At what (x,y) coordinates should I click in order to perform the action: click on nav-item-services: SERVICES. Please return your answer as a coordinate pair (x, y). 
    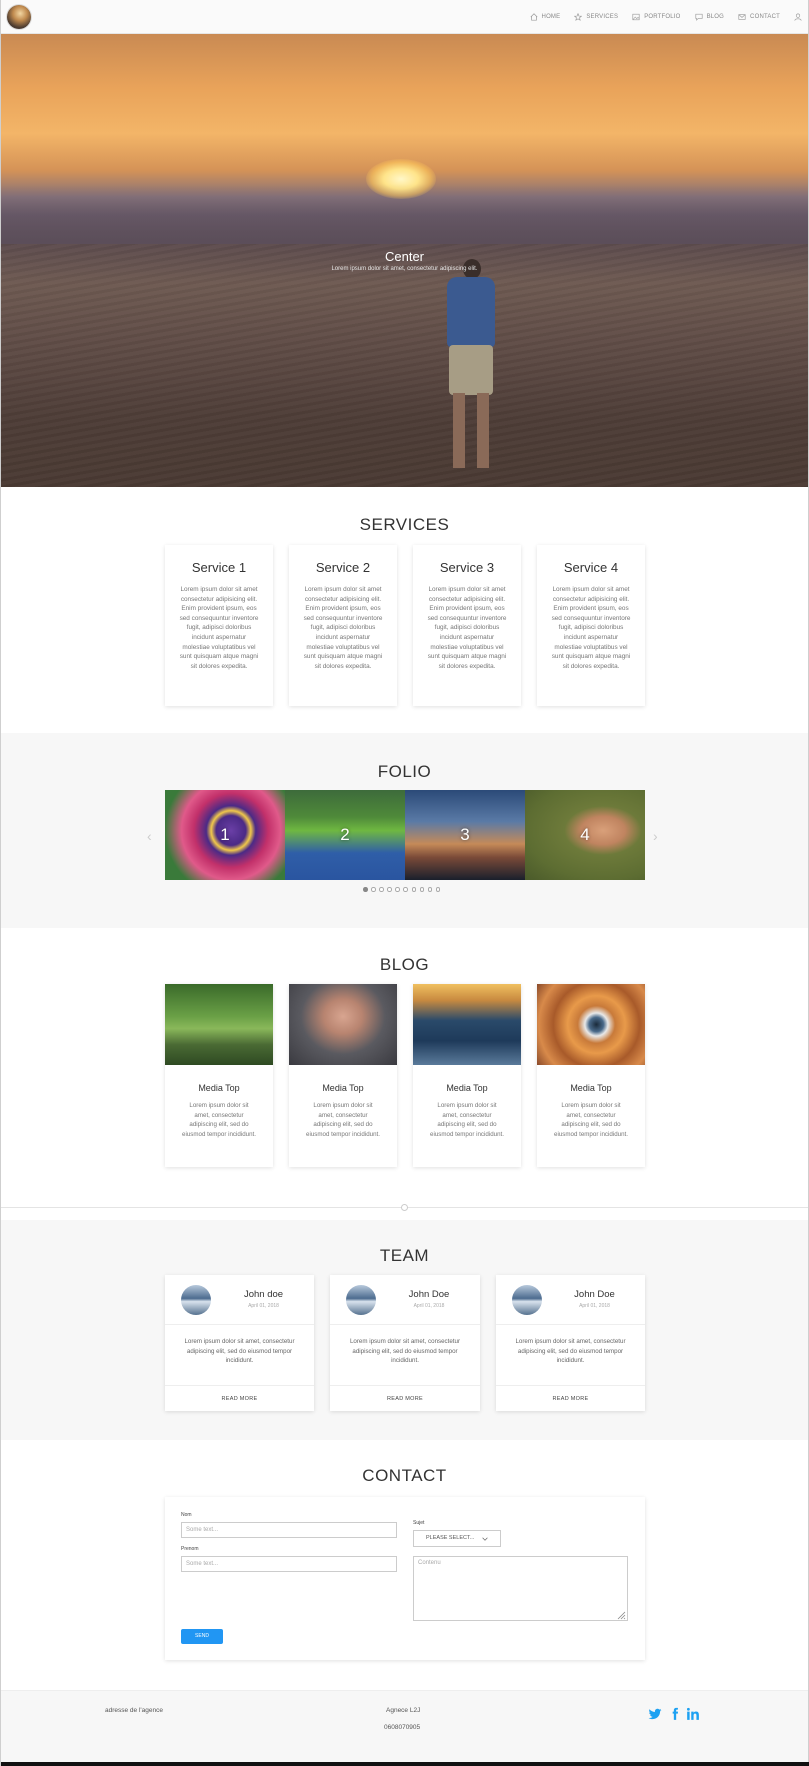
    Looking at the image, I should click on (596, 17).